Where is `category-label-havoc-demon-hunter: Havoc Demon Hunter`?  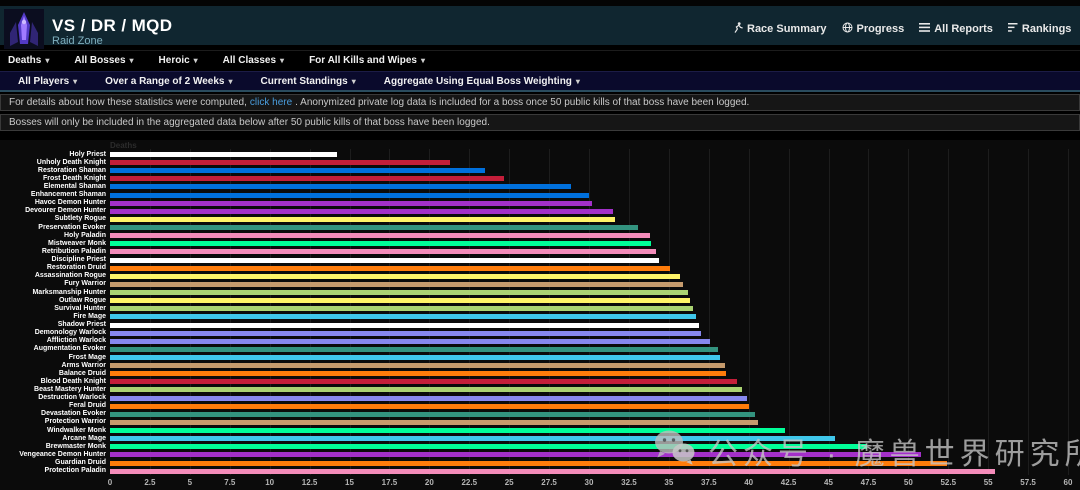
category-label-havoc-demon-hunter: Havoc Demon Hunter is located at coordinates (70, 203).